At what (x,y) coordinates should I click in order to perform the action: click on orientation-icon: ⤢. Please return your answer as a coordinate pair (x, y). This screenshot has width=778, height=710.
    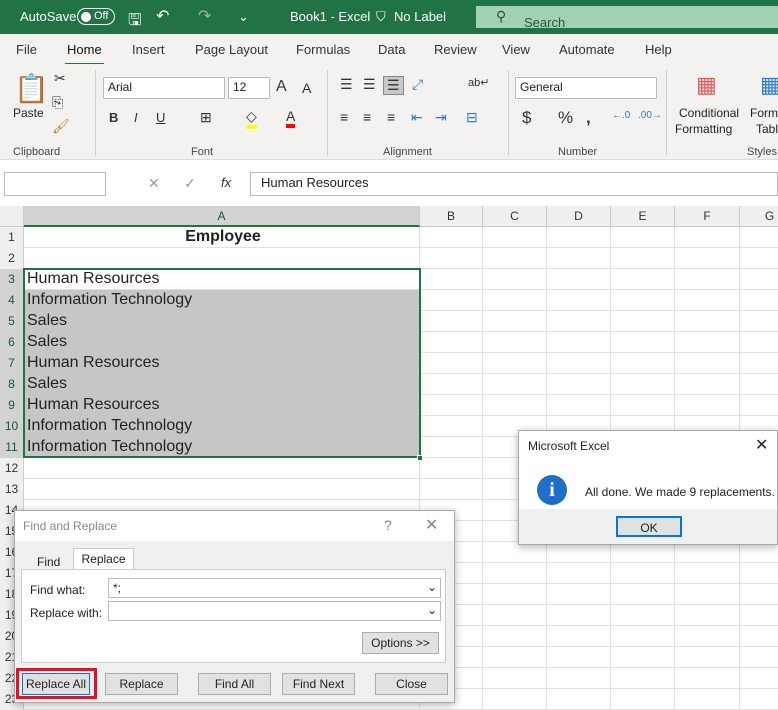
    Looking at the image, I should click on (417, 84).